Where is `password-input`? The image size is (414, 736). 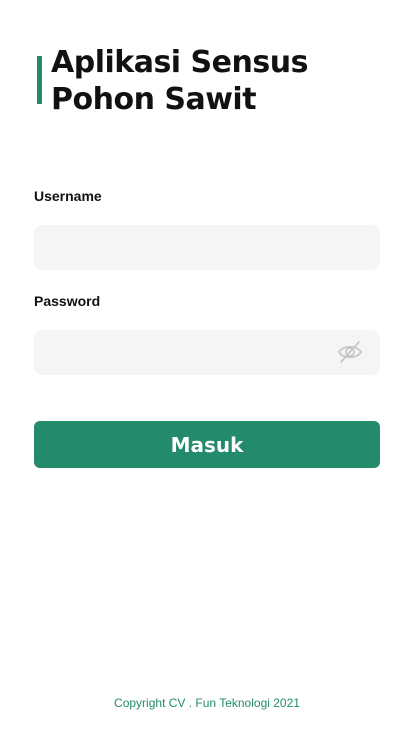
password-input is located at coordinates (207, 352).